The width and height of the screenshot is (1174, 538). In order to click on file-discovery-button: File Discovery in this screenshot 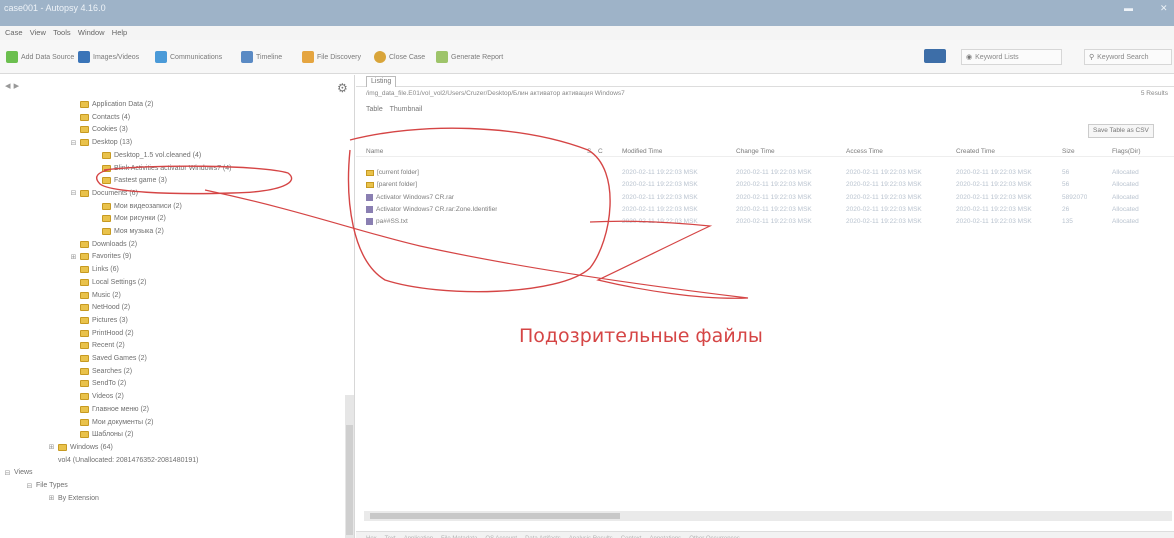, I will do `click(331, 57)`.